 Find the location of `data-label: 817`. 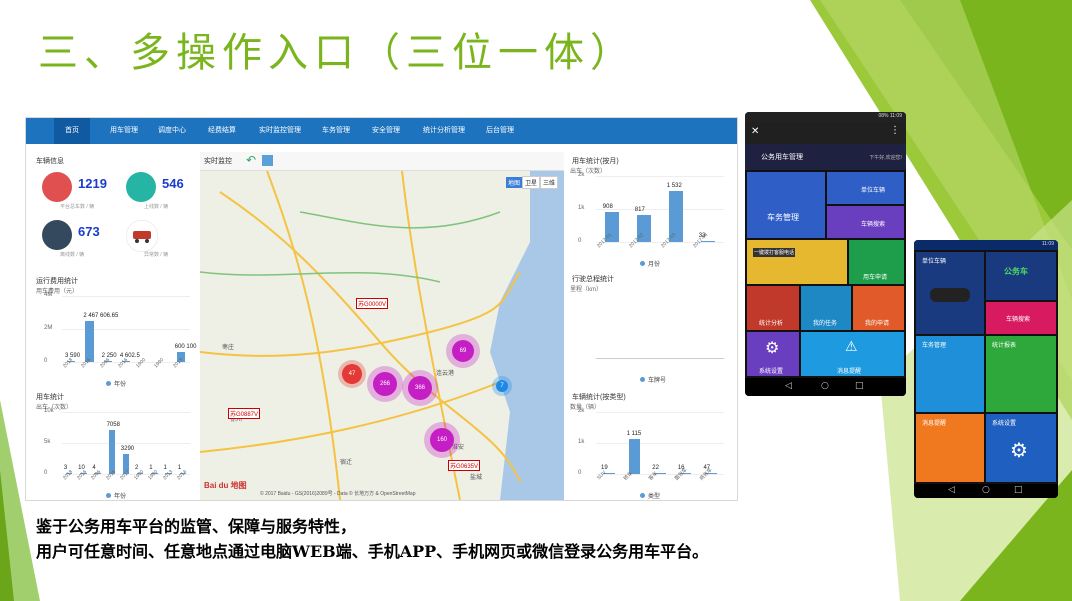

data-label: 817 is located at coordinates (639, 210).